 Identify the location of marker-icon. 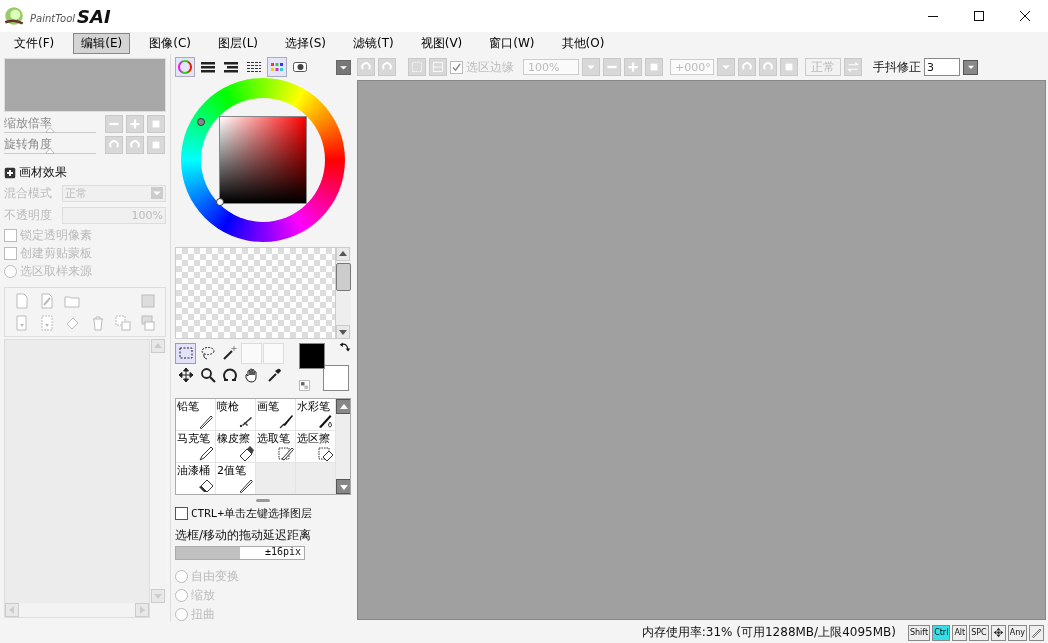
(206, 453).